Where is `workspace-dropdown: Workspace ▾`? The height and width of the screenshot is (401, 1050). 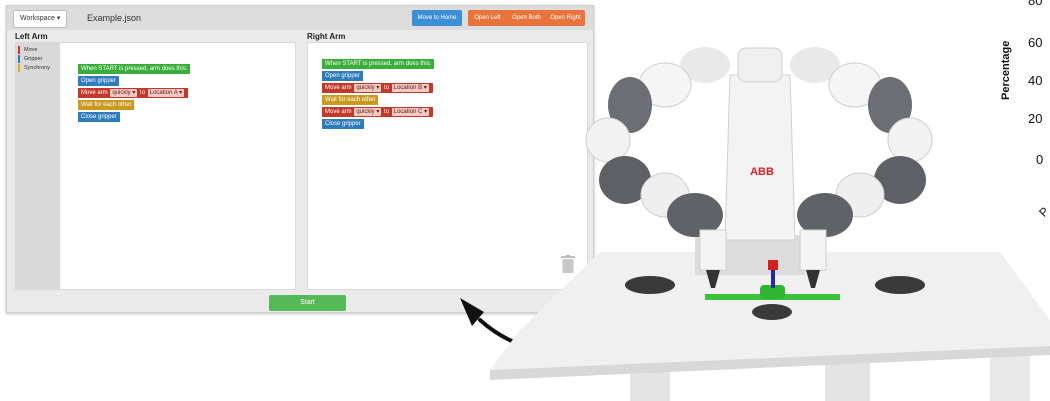
workspace-dropdown: Workspace ▾ is located at coordinates (40, 19).